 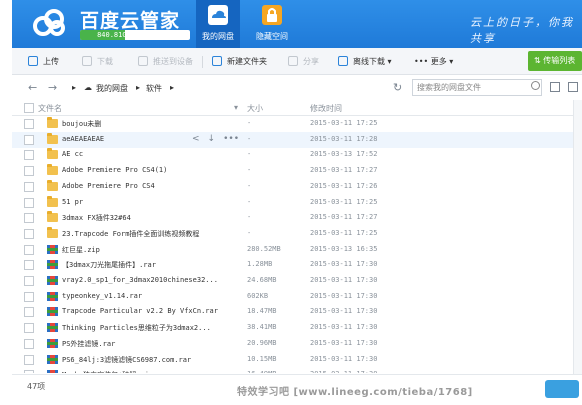 What do you see at coordinates (154, 88) in the screenshot?
I see `breadcrumb-software: 软件` at bounding box center [154, 88].